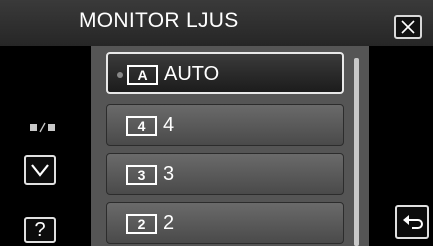  What do you see at coordinates (42, 127) in the screenshot?
I see `page-indicator-icon` at bounding box center [42, 127].